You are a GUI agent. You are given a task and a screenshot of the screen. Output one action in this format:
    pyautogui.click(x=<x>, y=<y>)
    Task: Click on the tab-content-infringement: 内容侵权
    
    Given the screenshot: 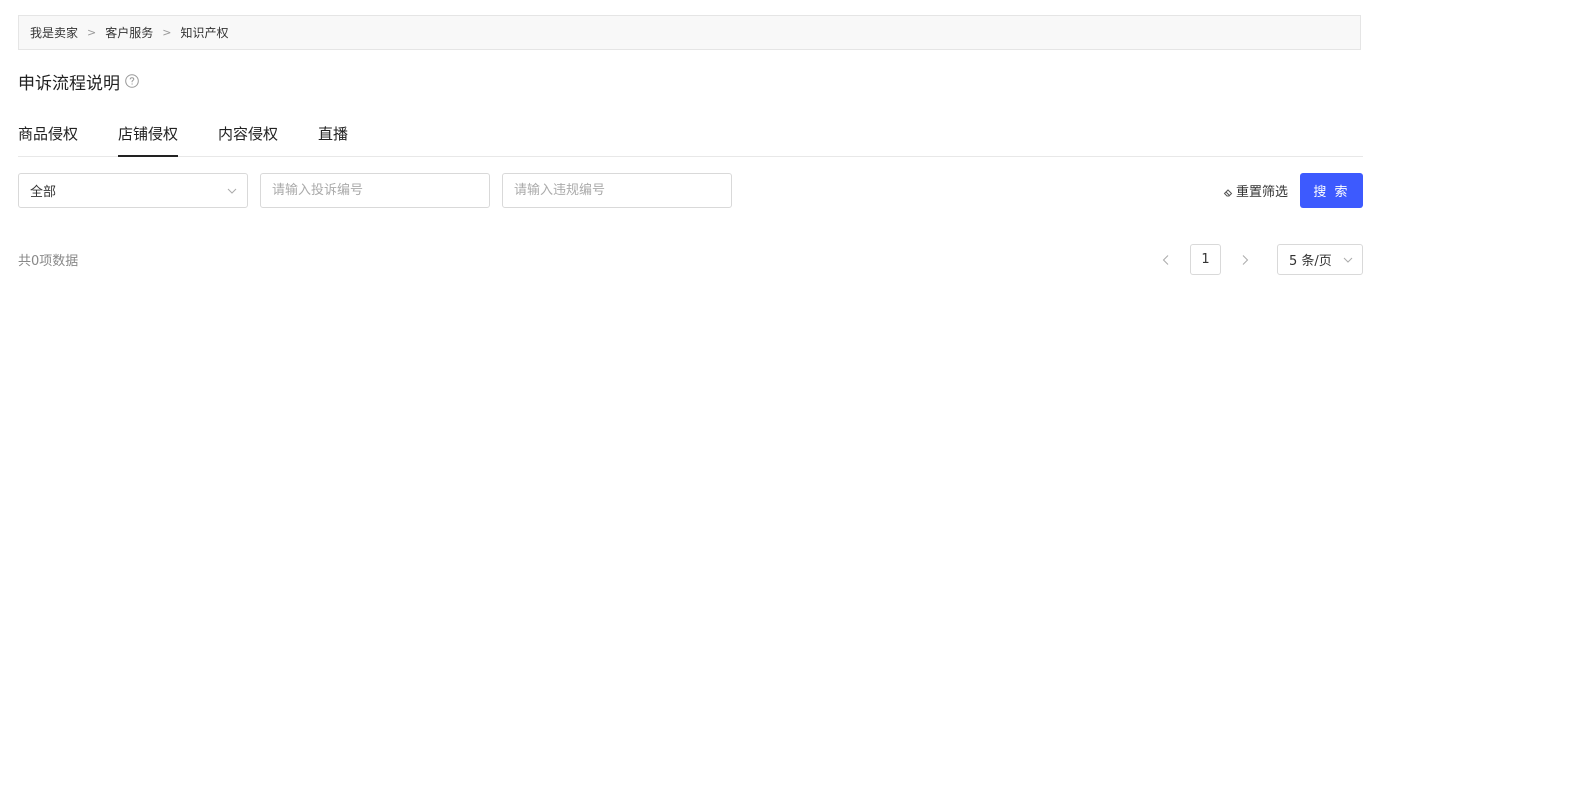 What is the action you would take?
    pyautogui.click(x=248, y=134)
    